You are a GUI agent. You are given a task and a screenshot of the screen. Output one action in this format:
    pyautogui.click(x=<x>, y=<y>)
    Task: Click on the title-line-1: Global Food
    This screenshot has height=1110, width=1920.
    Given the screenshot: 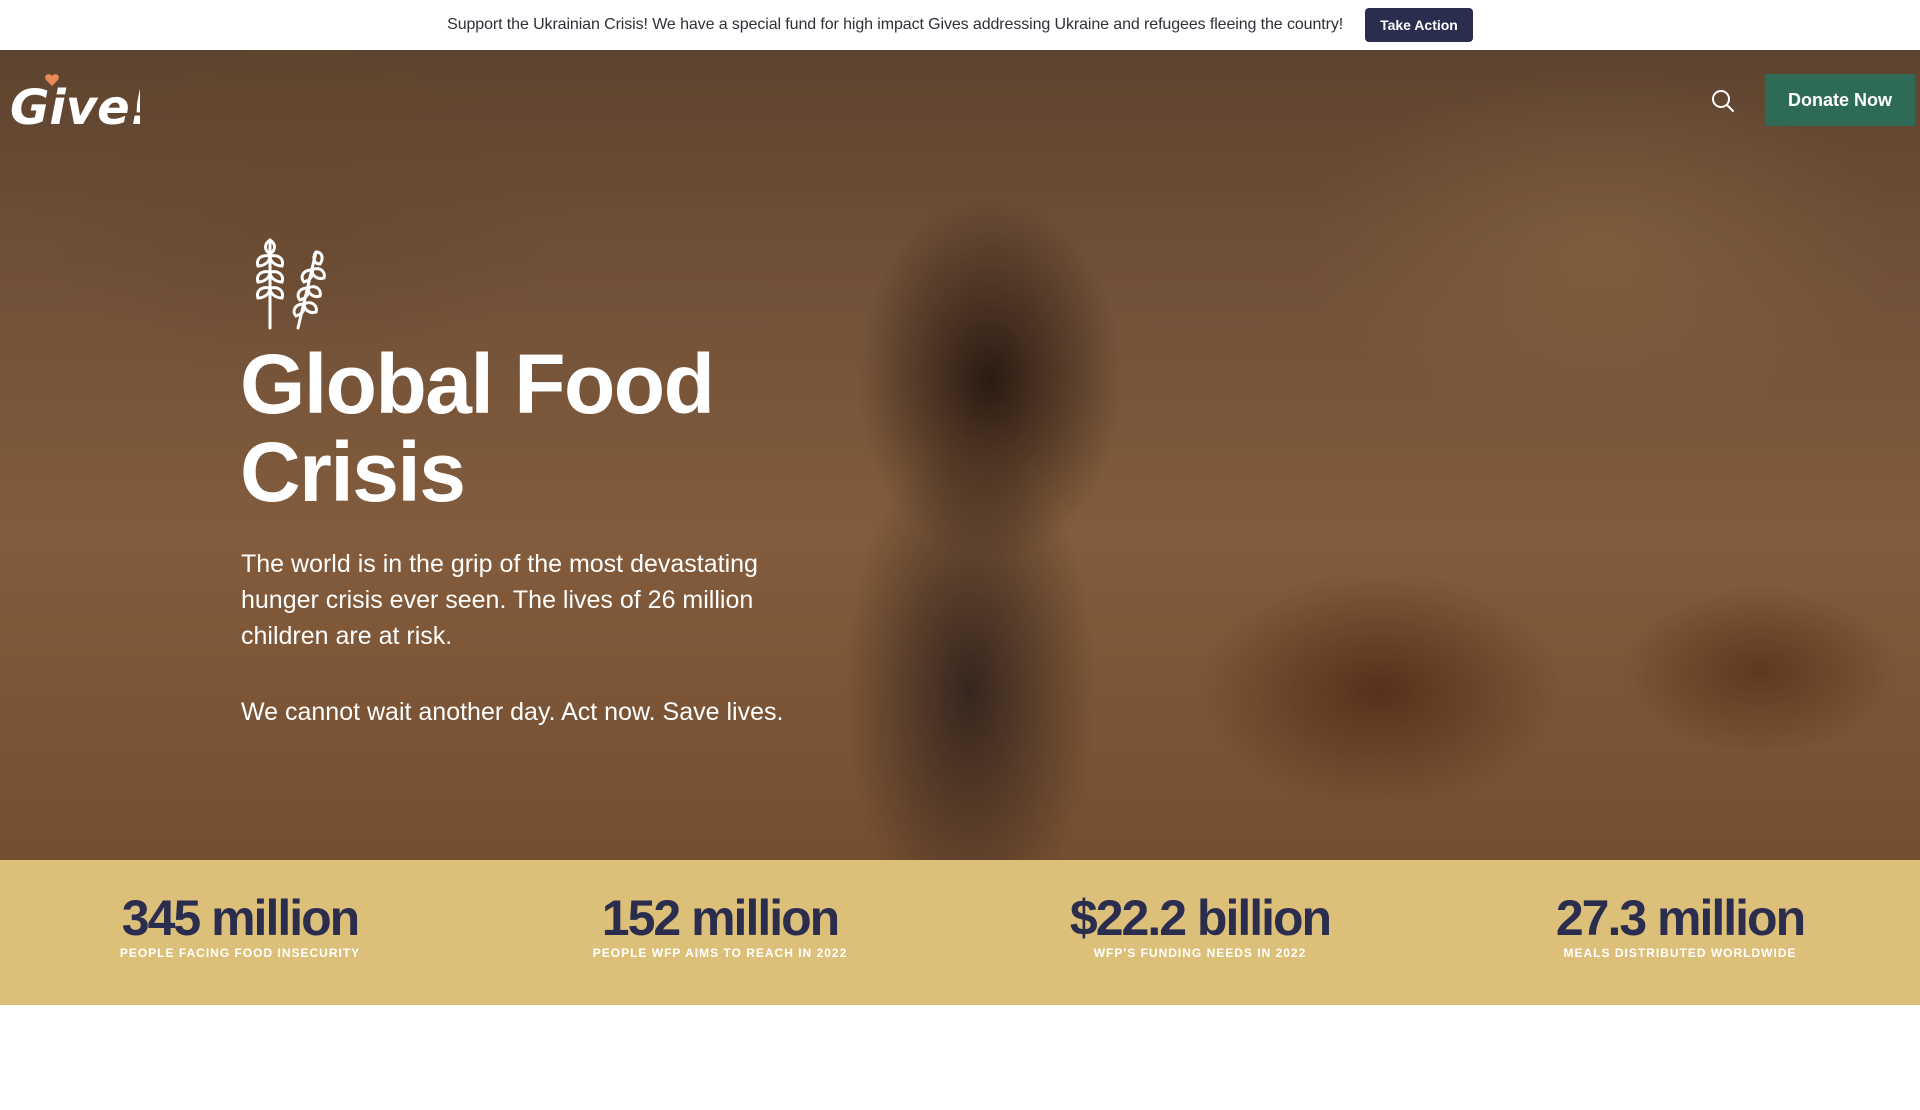 What is the action you would take?
    pyautogui.click(x=477, y=384)
    